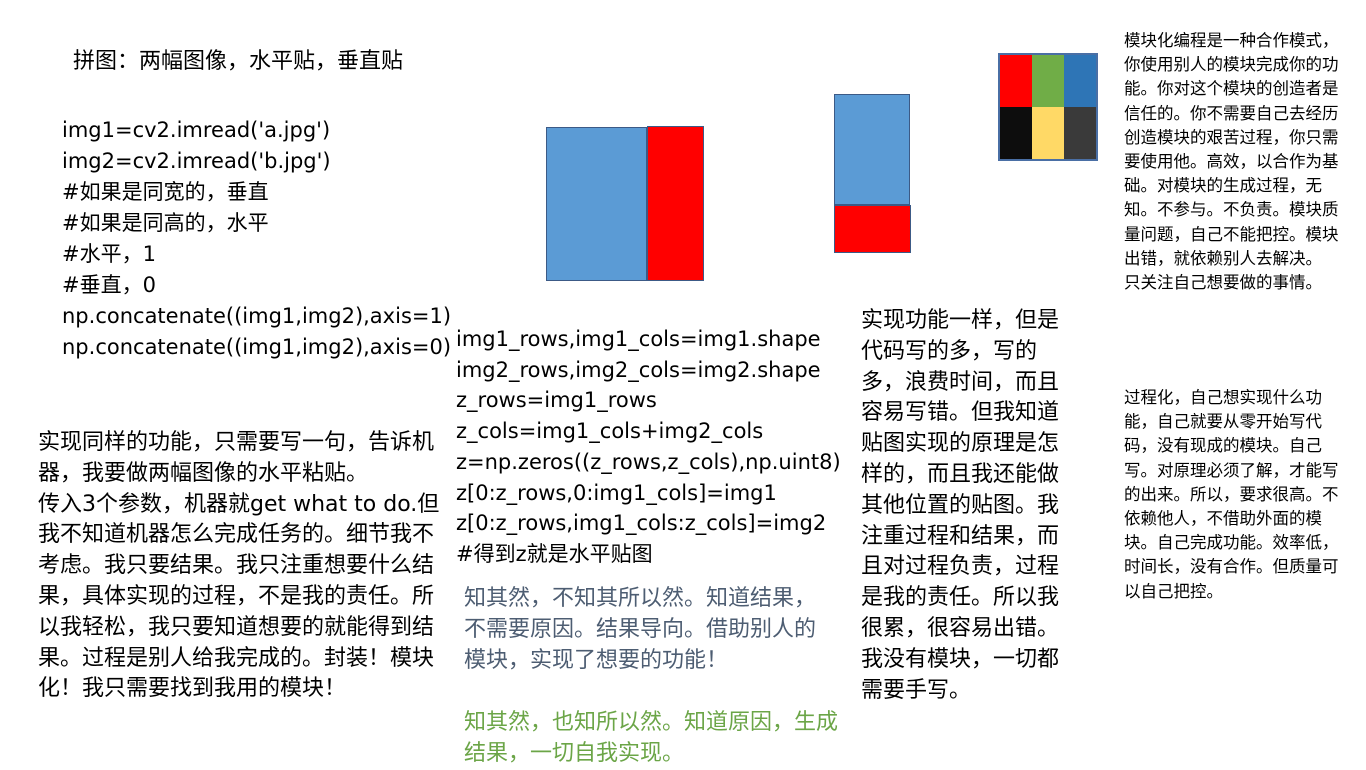 The height and width of the screenshot is (770, 1366). I want to click on code-line: #如果是同高的，水平, so click(165, 223).